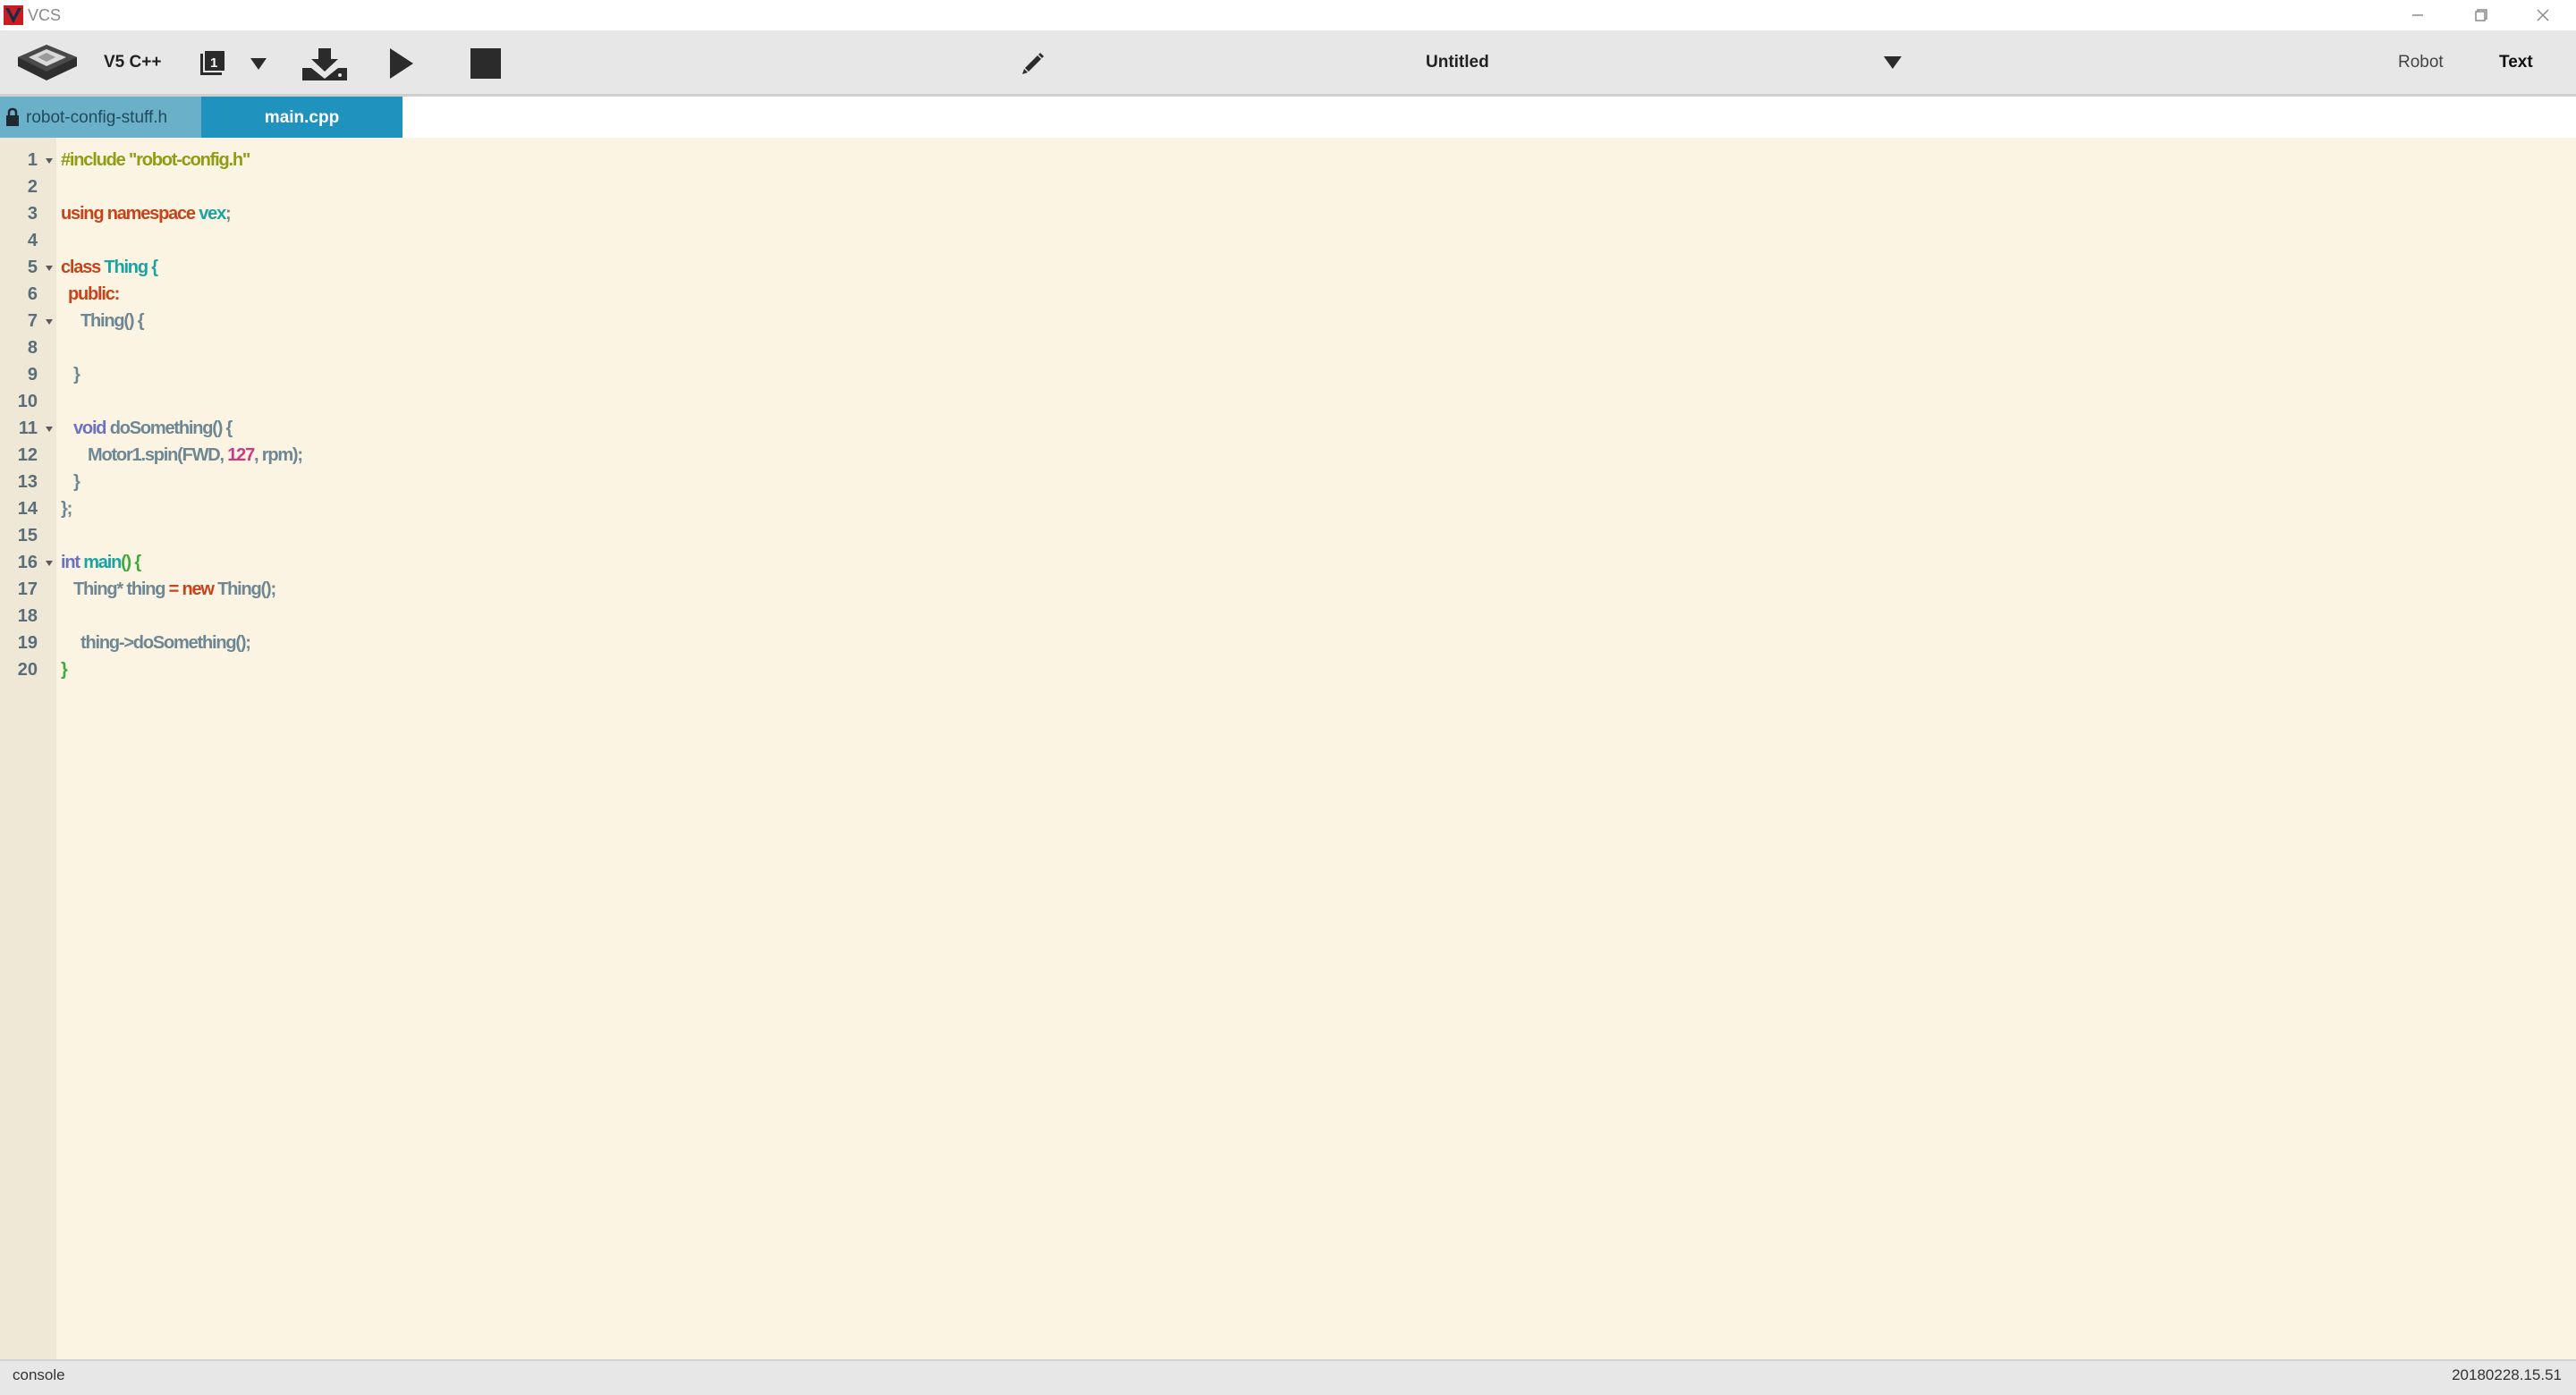 Image resolution: width=2576 pixels, height=1395 pixels. I want to click on brace-token: }, so click(64, 670).